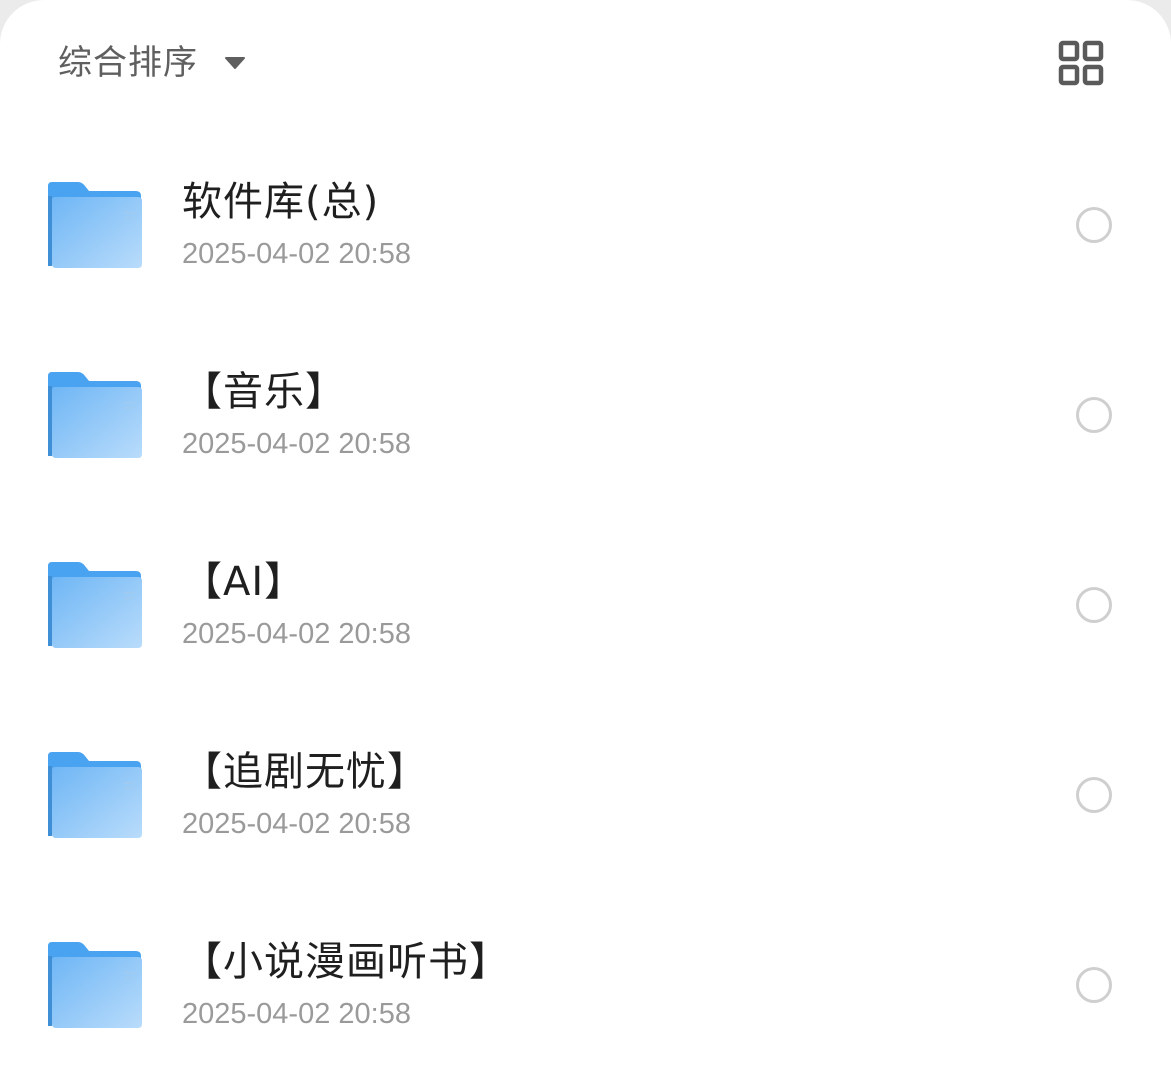 Image resolution: width=1171 pixels, height=1080 pixels. What do you see at coordinates (585, 62) in the screenshot?
I see `toolbar: 综合排序` at bounding box center [585, 62].